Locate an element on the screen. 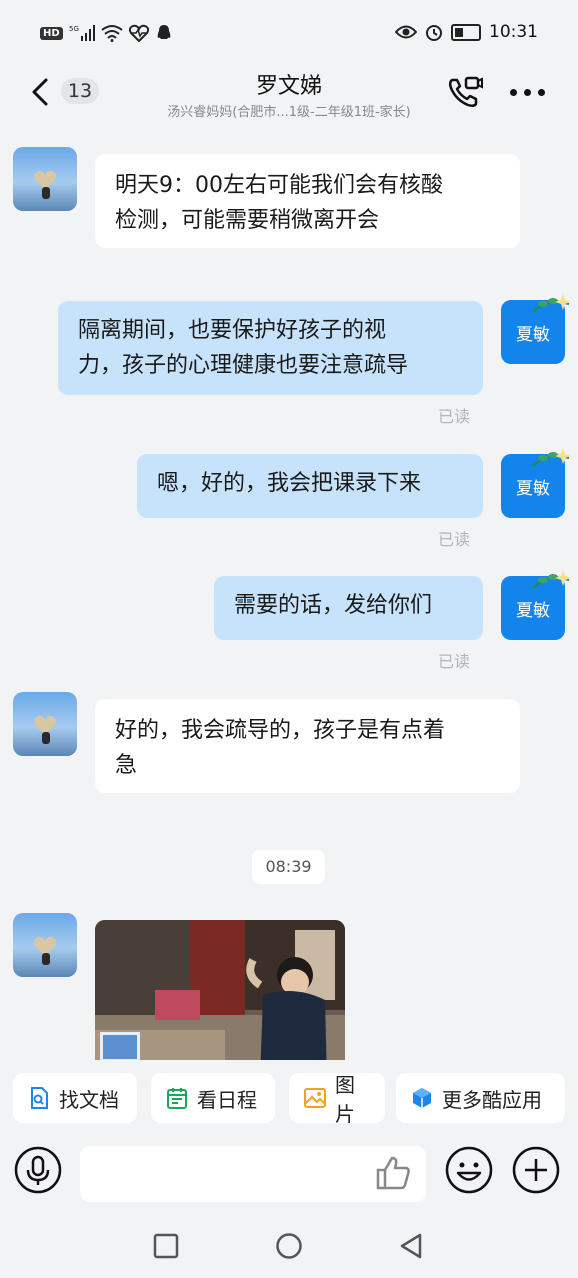 The image size is (578, 1278). message-line: 需要的话，发给你们 is located at coordinates (333, 605).